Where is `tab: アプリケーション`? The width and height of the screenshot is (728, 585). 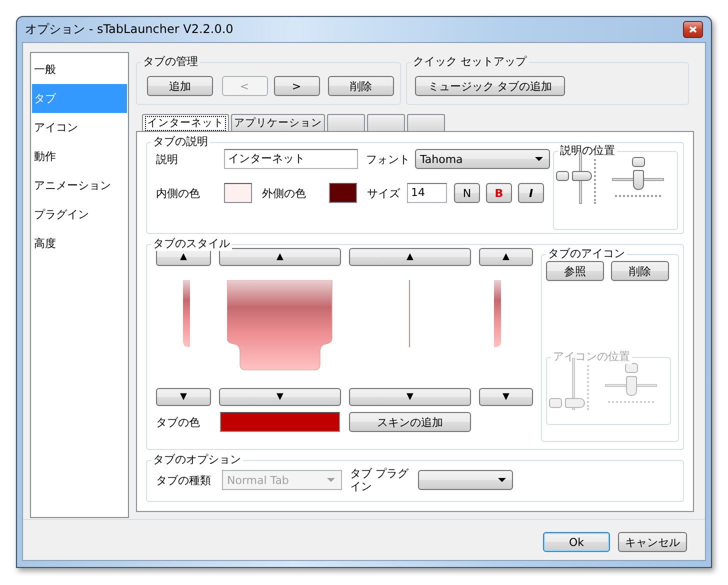 tab: アプリケーション is located at coordinates (278, 122).